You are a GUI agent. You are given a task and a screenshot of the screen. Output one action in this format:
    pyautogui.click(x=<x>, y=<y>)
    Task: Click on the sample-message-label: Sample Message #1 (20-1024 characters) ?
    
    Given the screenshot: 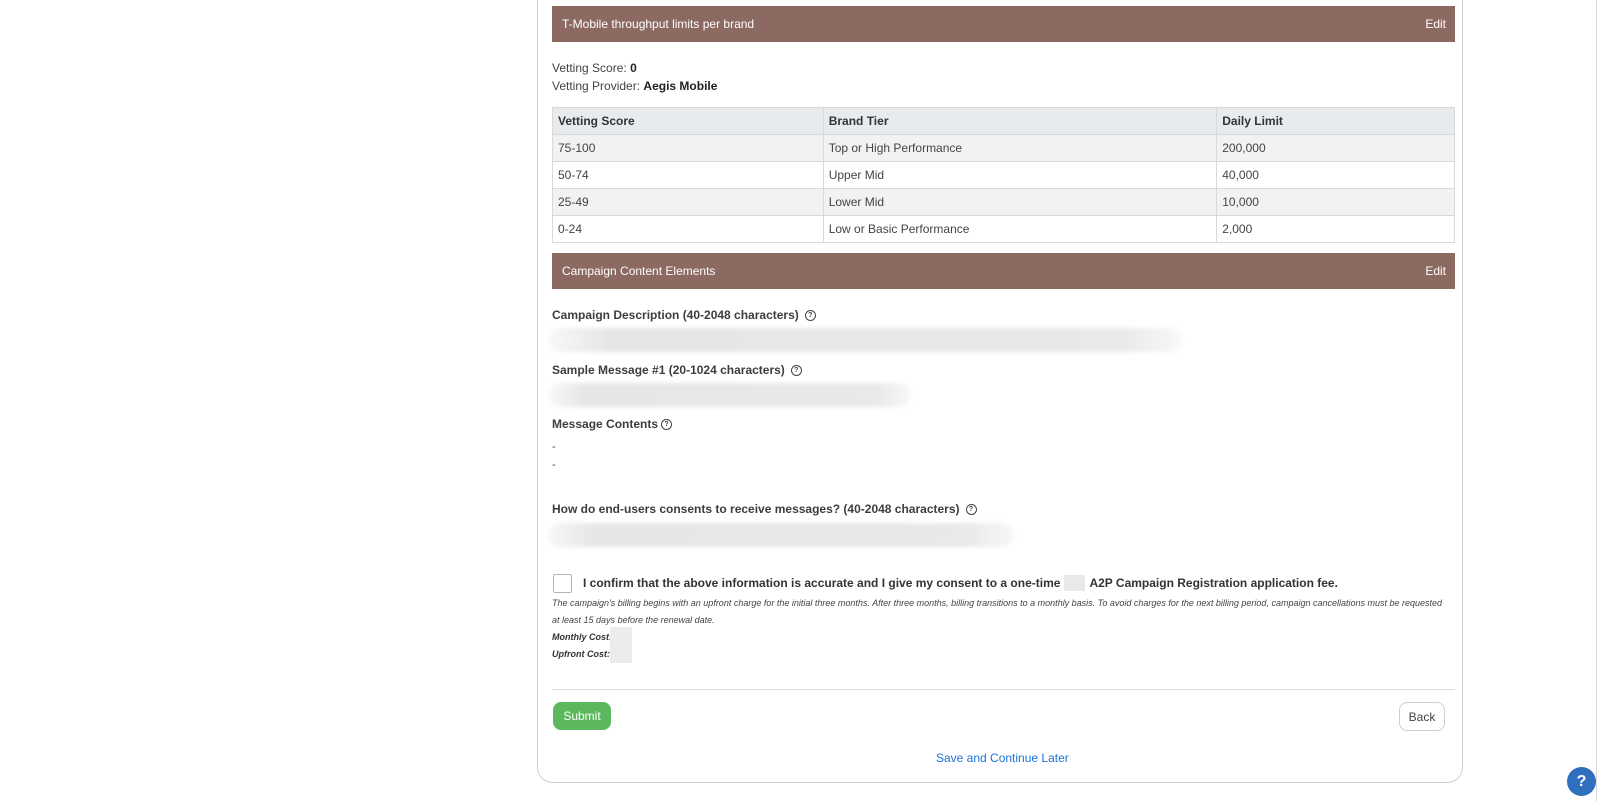 What is the action you would take?
    pyautogui.click(x=677, y=370)
    